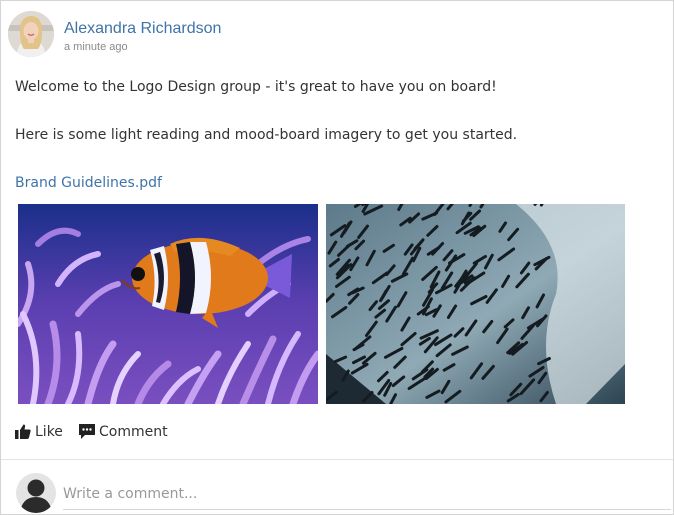  Describe the element at coordinates (49, 432) in the screenshot. I see `like-label: Like` at that location.